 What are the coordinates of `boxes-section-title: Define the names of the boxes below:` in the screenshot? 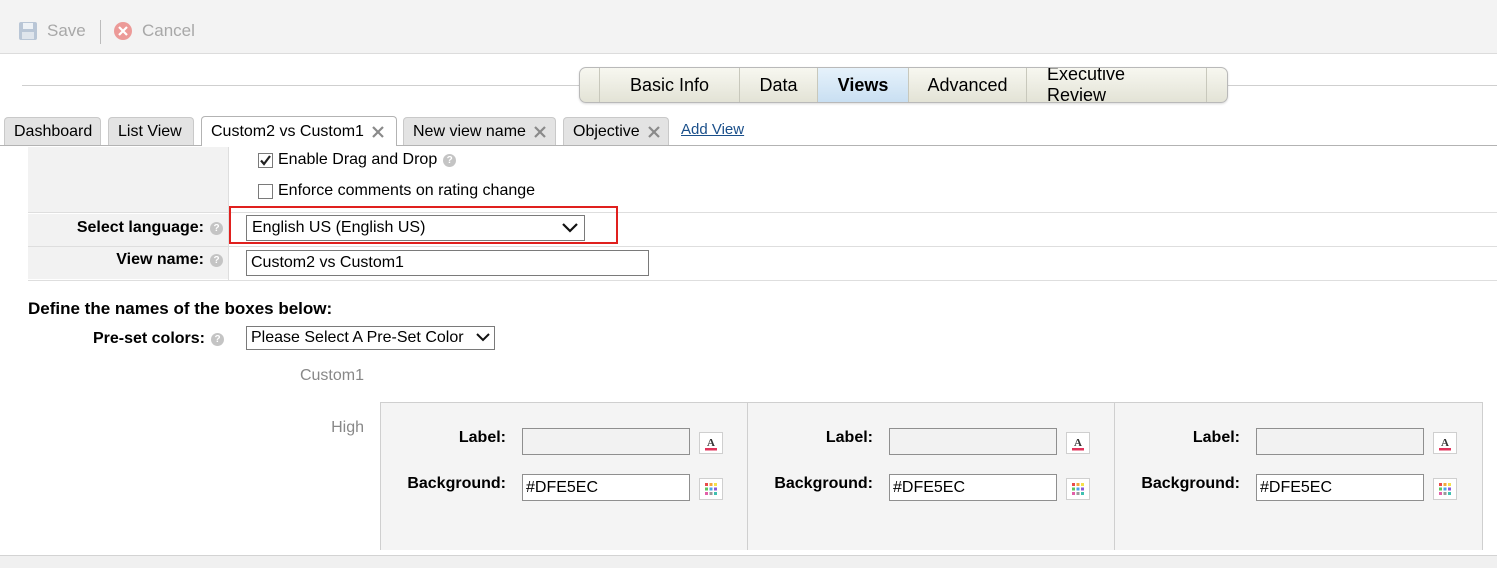 It's located at (180, 308).